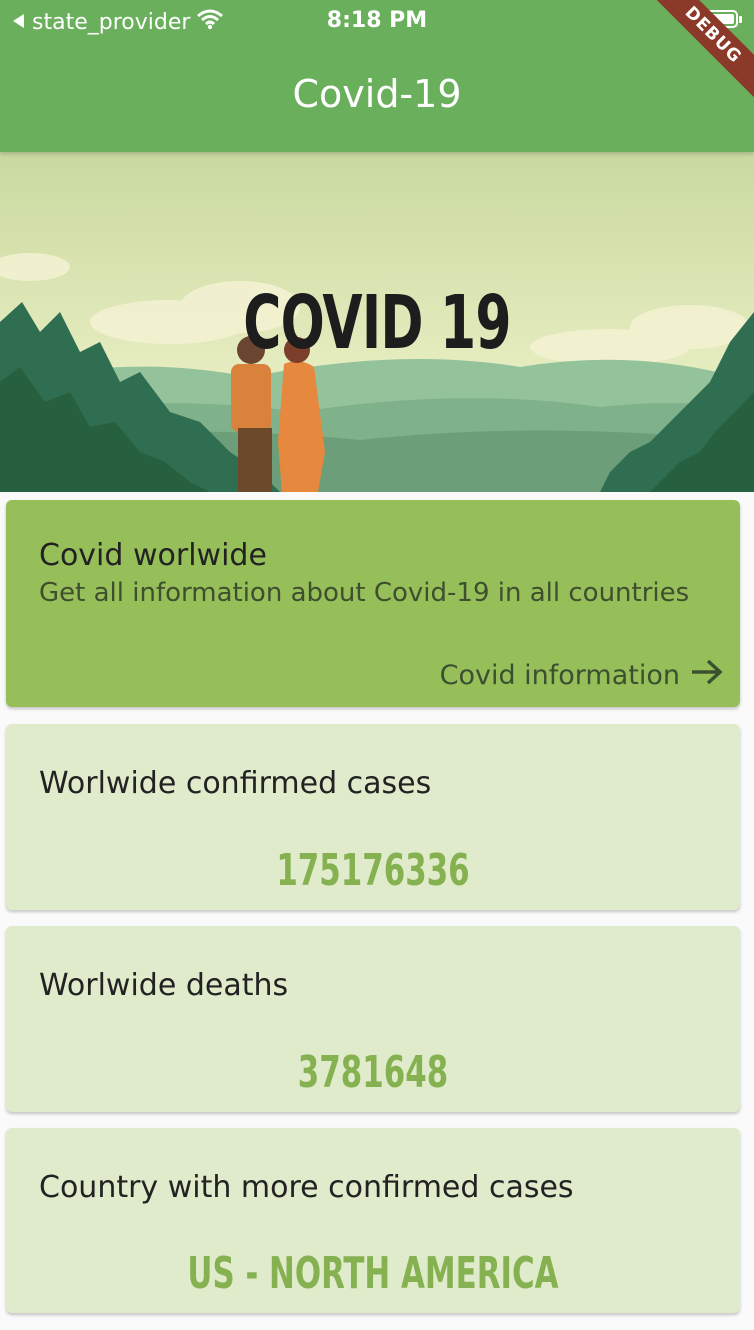  What do you see at coordinates (164, 985) in the screenshot?
I see `stat-label: Worlwide deaths` at bounding box center [164, 985].